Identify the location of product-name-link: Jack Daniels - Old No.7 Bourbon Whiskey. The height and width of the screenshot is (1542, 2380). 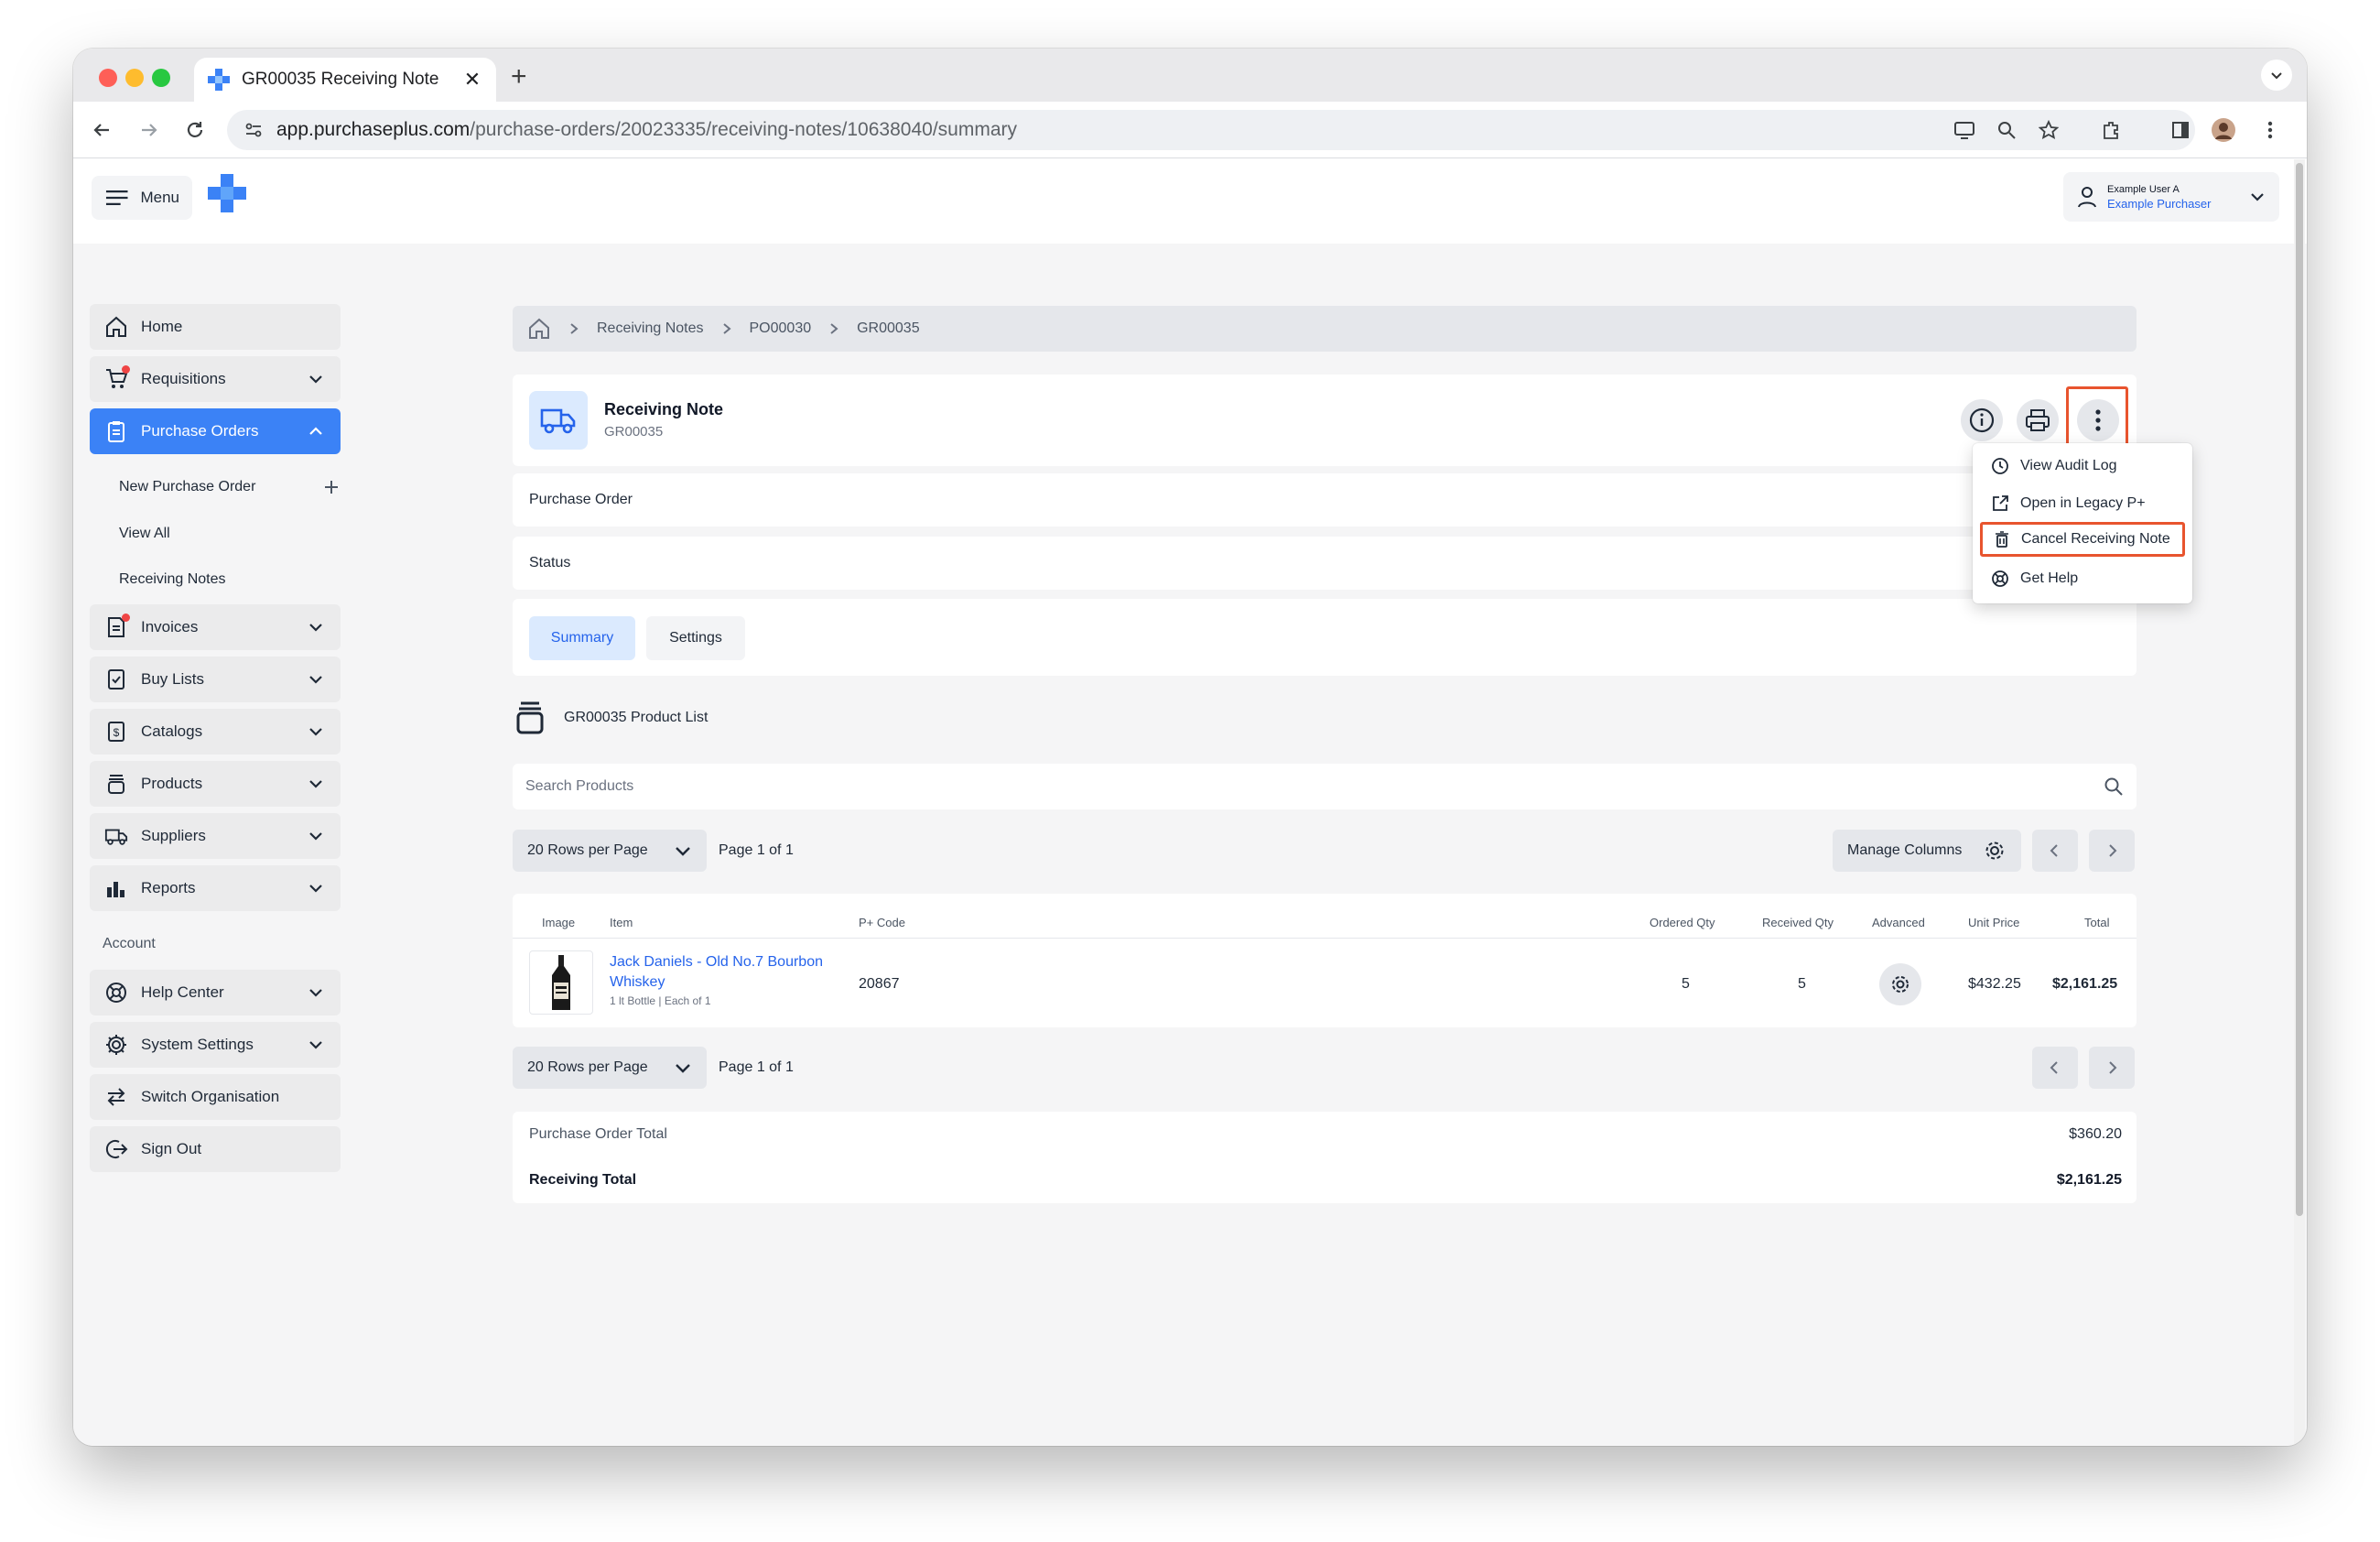
(729, 972).